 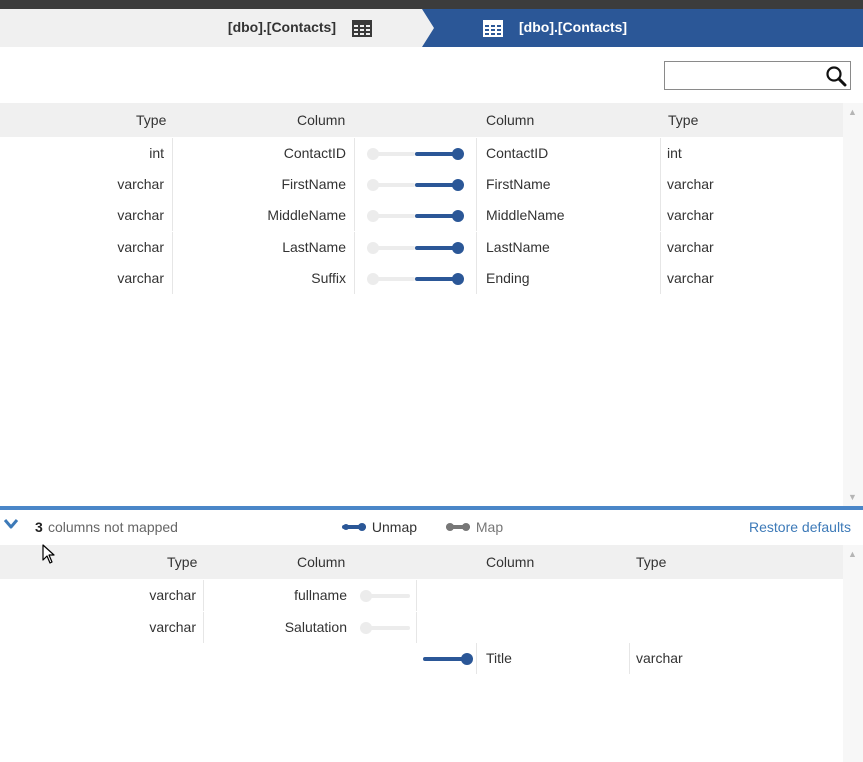 What do you see at coordinates (328, 278) in the screenshot?
I see `source-column: Suffix` at bounding box center [328, 278].